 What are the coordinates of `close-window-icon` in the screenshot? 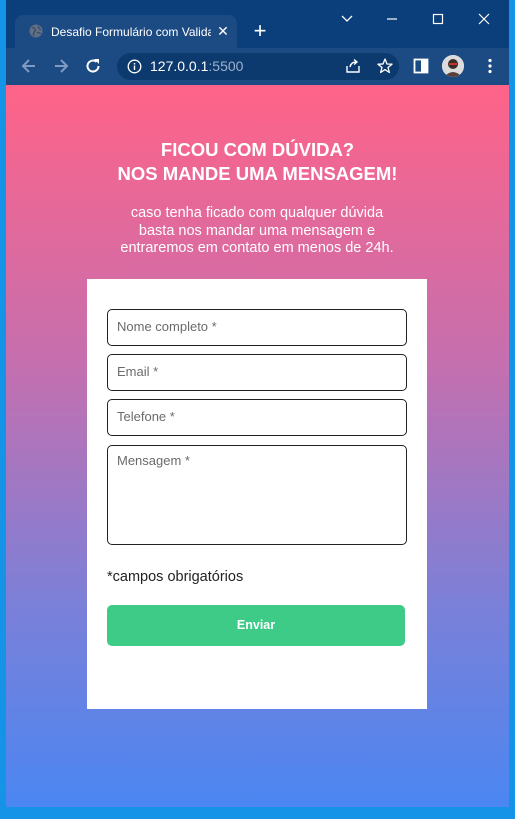 It's located at (484, 19).